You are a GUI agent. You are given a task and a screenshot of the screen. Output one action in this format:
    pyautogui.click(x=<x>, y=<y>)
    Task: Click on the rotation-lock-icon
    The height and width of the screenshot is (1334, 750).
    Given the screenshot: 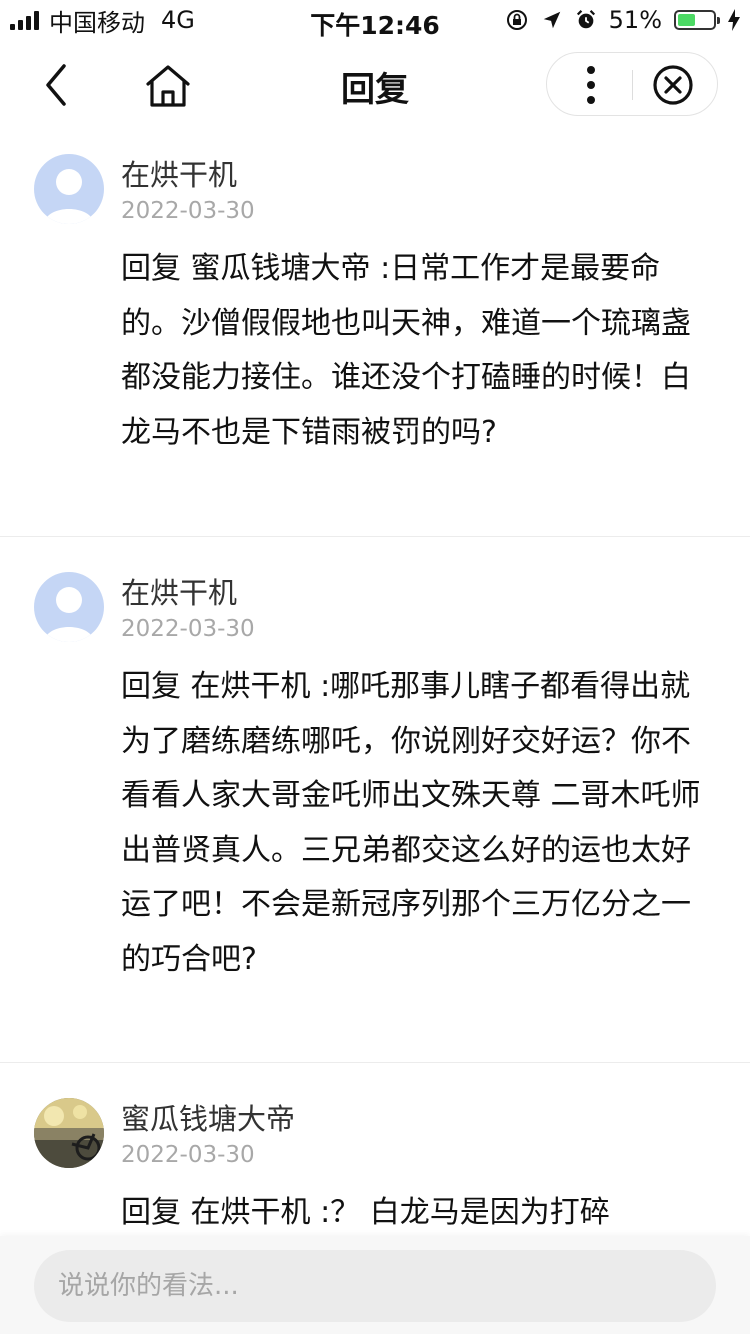 What is the action you would take?
    pyautogui.click(x=516, y=20)
    